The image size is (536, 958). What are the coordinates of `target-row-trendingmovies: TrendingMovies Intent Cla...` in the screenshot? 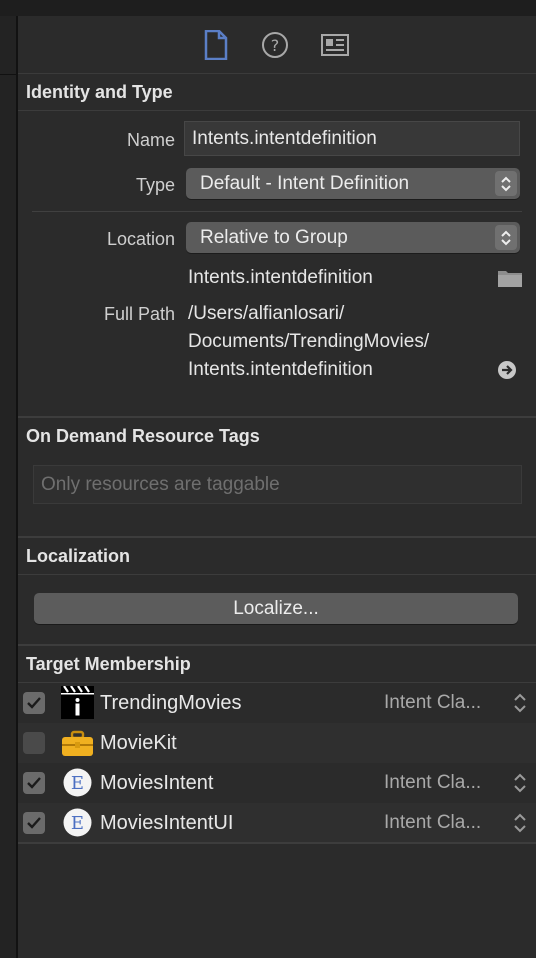 It's located at (277, 703).